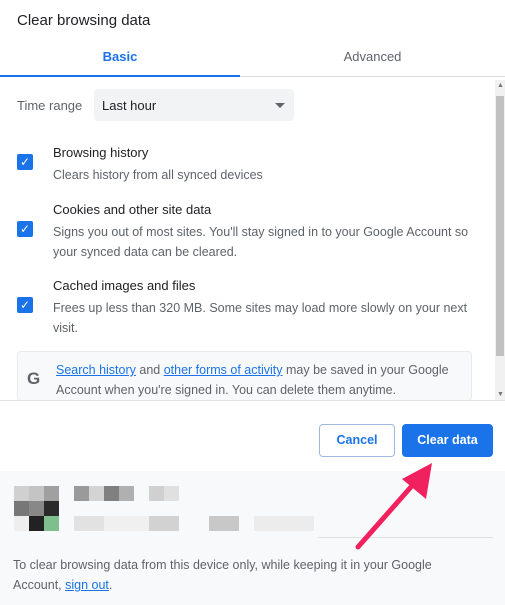 The height and width of the screenshot is (605, 505). I want to click on dropdown-caret-icon, so click(280, 105).